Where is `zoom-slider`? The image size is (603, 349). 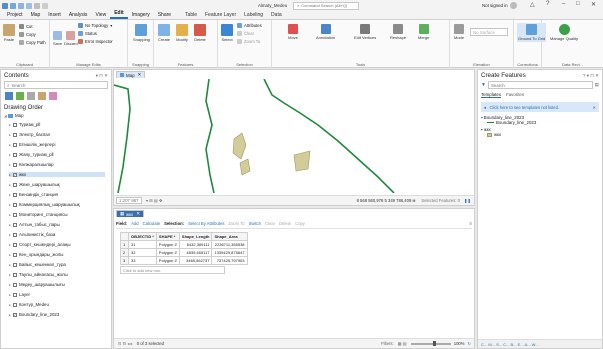
zoom-slider is located at coordinates (430, 343).